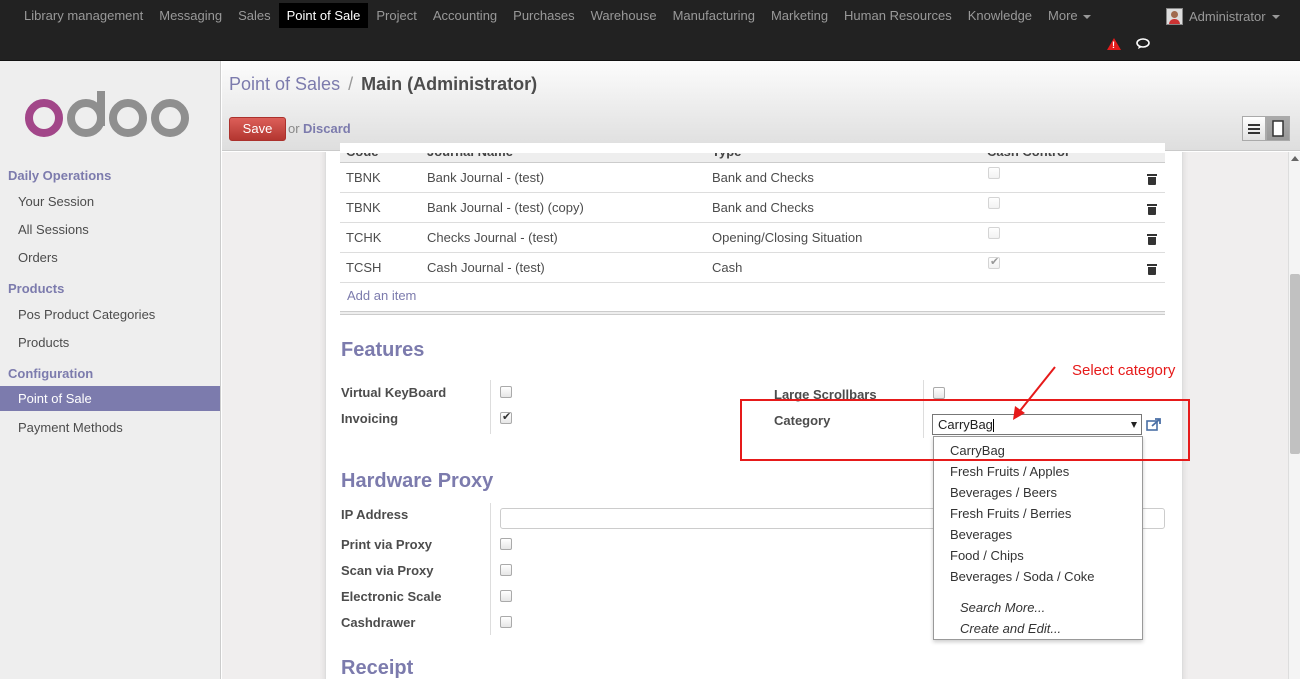 Image resolution: width=1300 pixels, height=679 pixels. What do you see at coordinates (1275, 16) in the screenshot?
I see `chevron-down-icon` at bounding box center [1275, 16].